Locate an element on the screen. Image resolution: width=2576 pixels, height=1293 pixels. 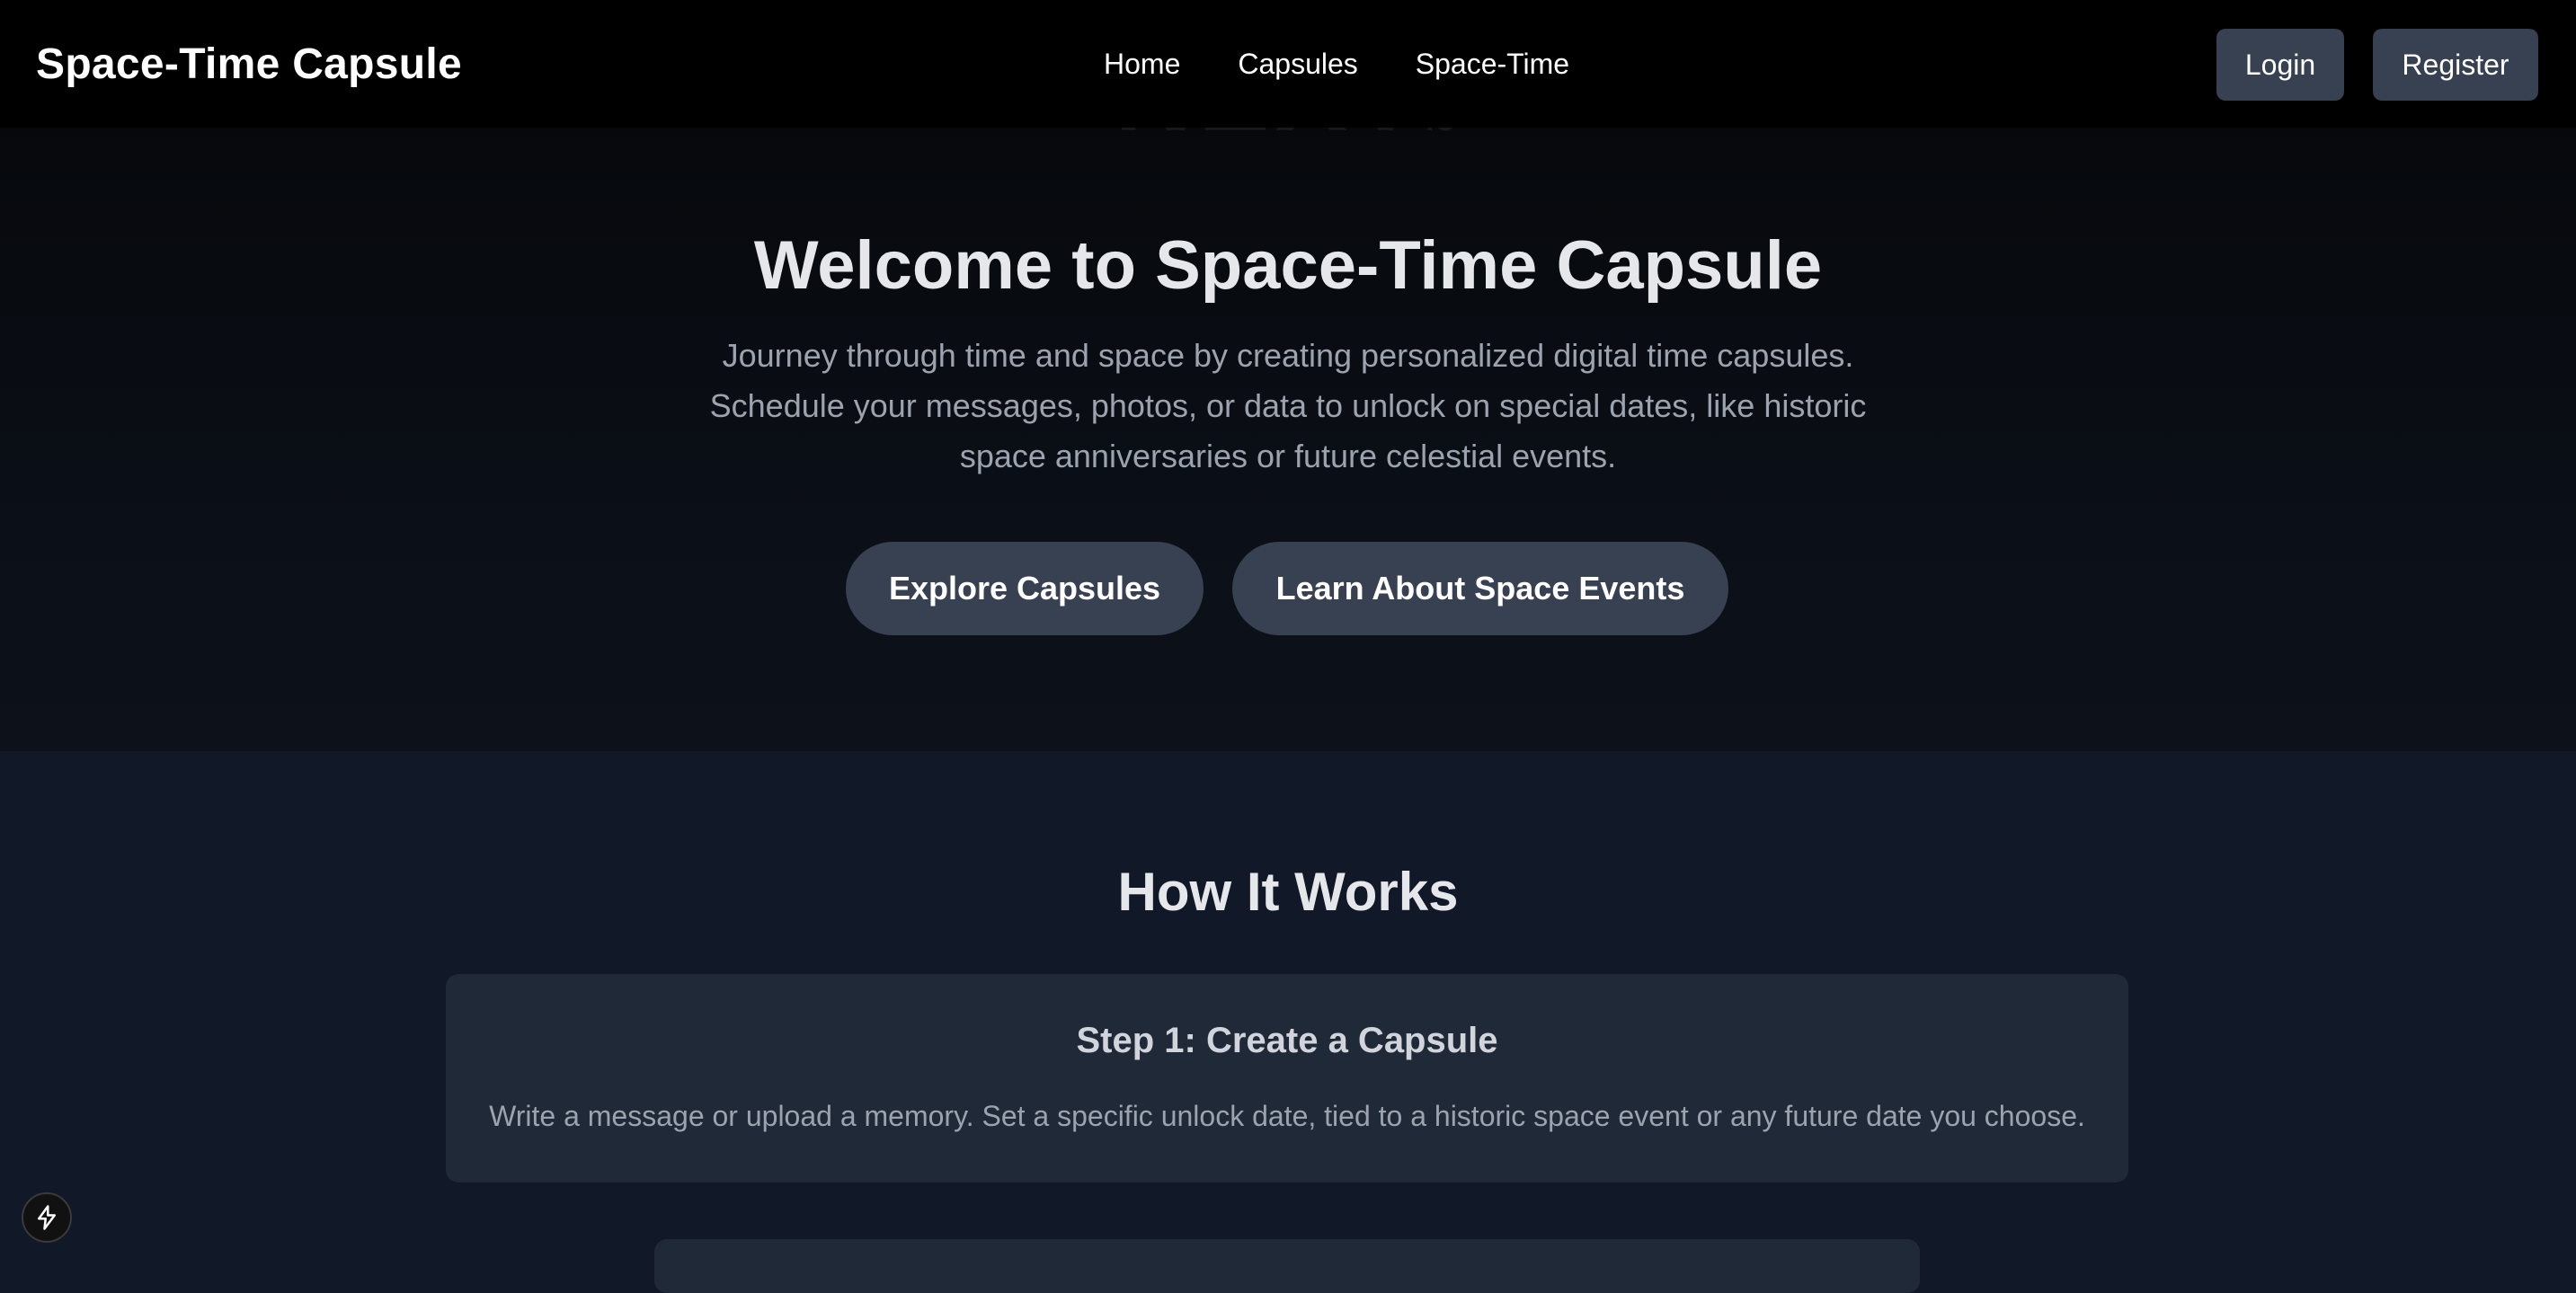
register-button: Register is located at coordinates (2455, 65).